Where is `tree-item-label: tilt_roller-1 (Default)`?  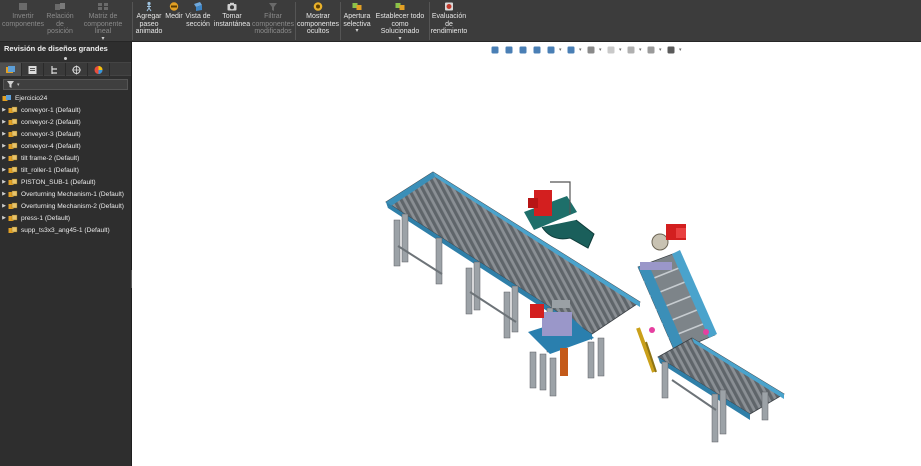
tree-item-label: tilt_roller-1 (Default) is located at coordinates (50, 170).